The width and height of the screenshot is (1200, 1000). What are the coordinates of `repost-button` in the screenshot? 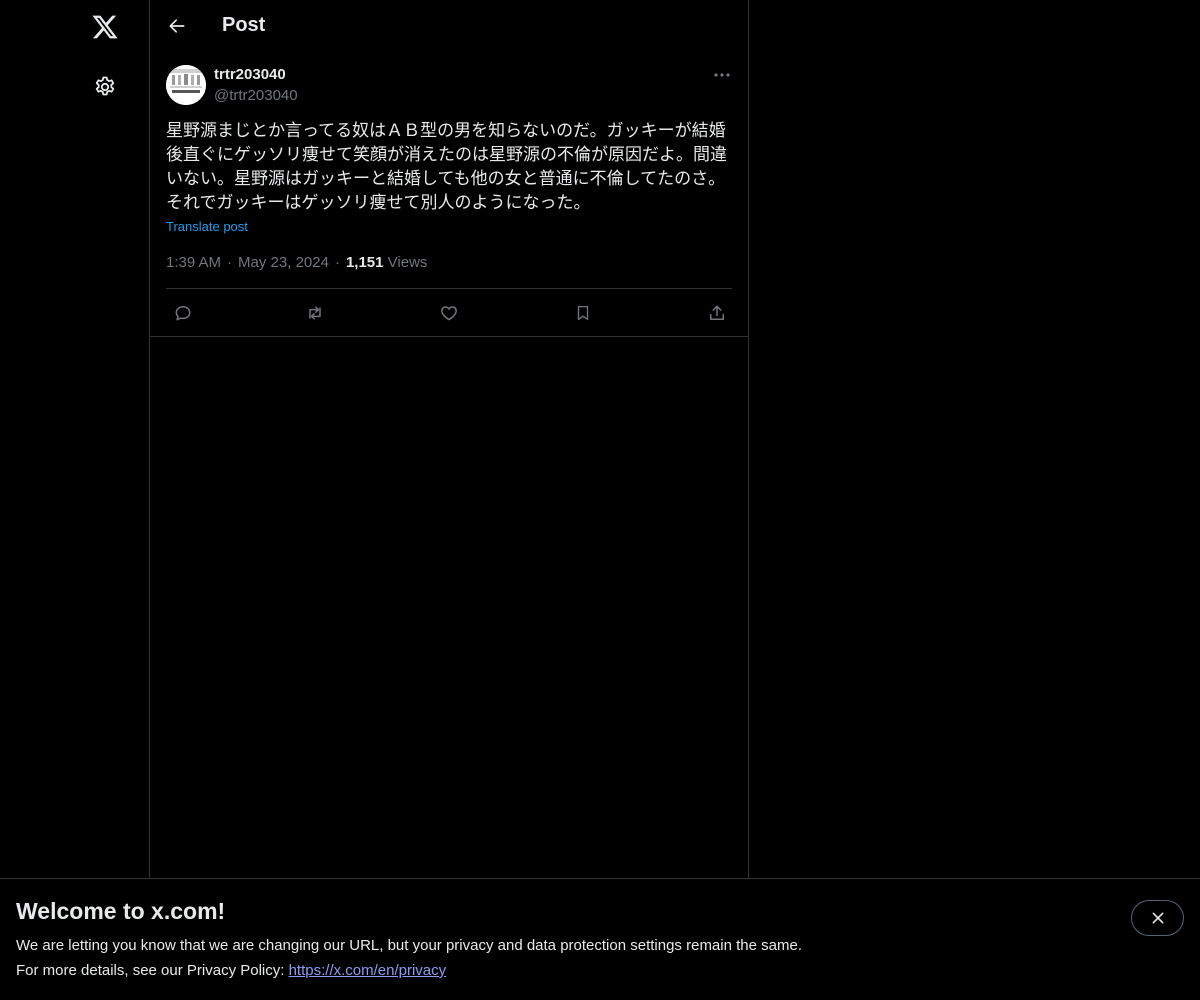 It's located at (315, 313).